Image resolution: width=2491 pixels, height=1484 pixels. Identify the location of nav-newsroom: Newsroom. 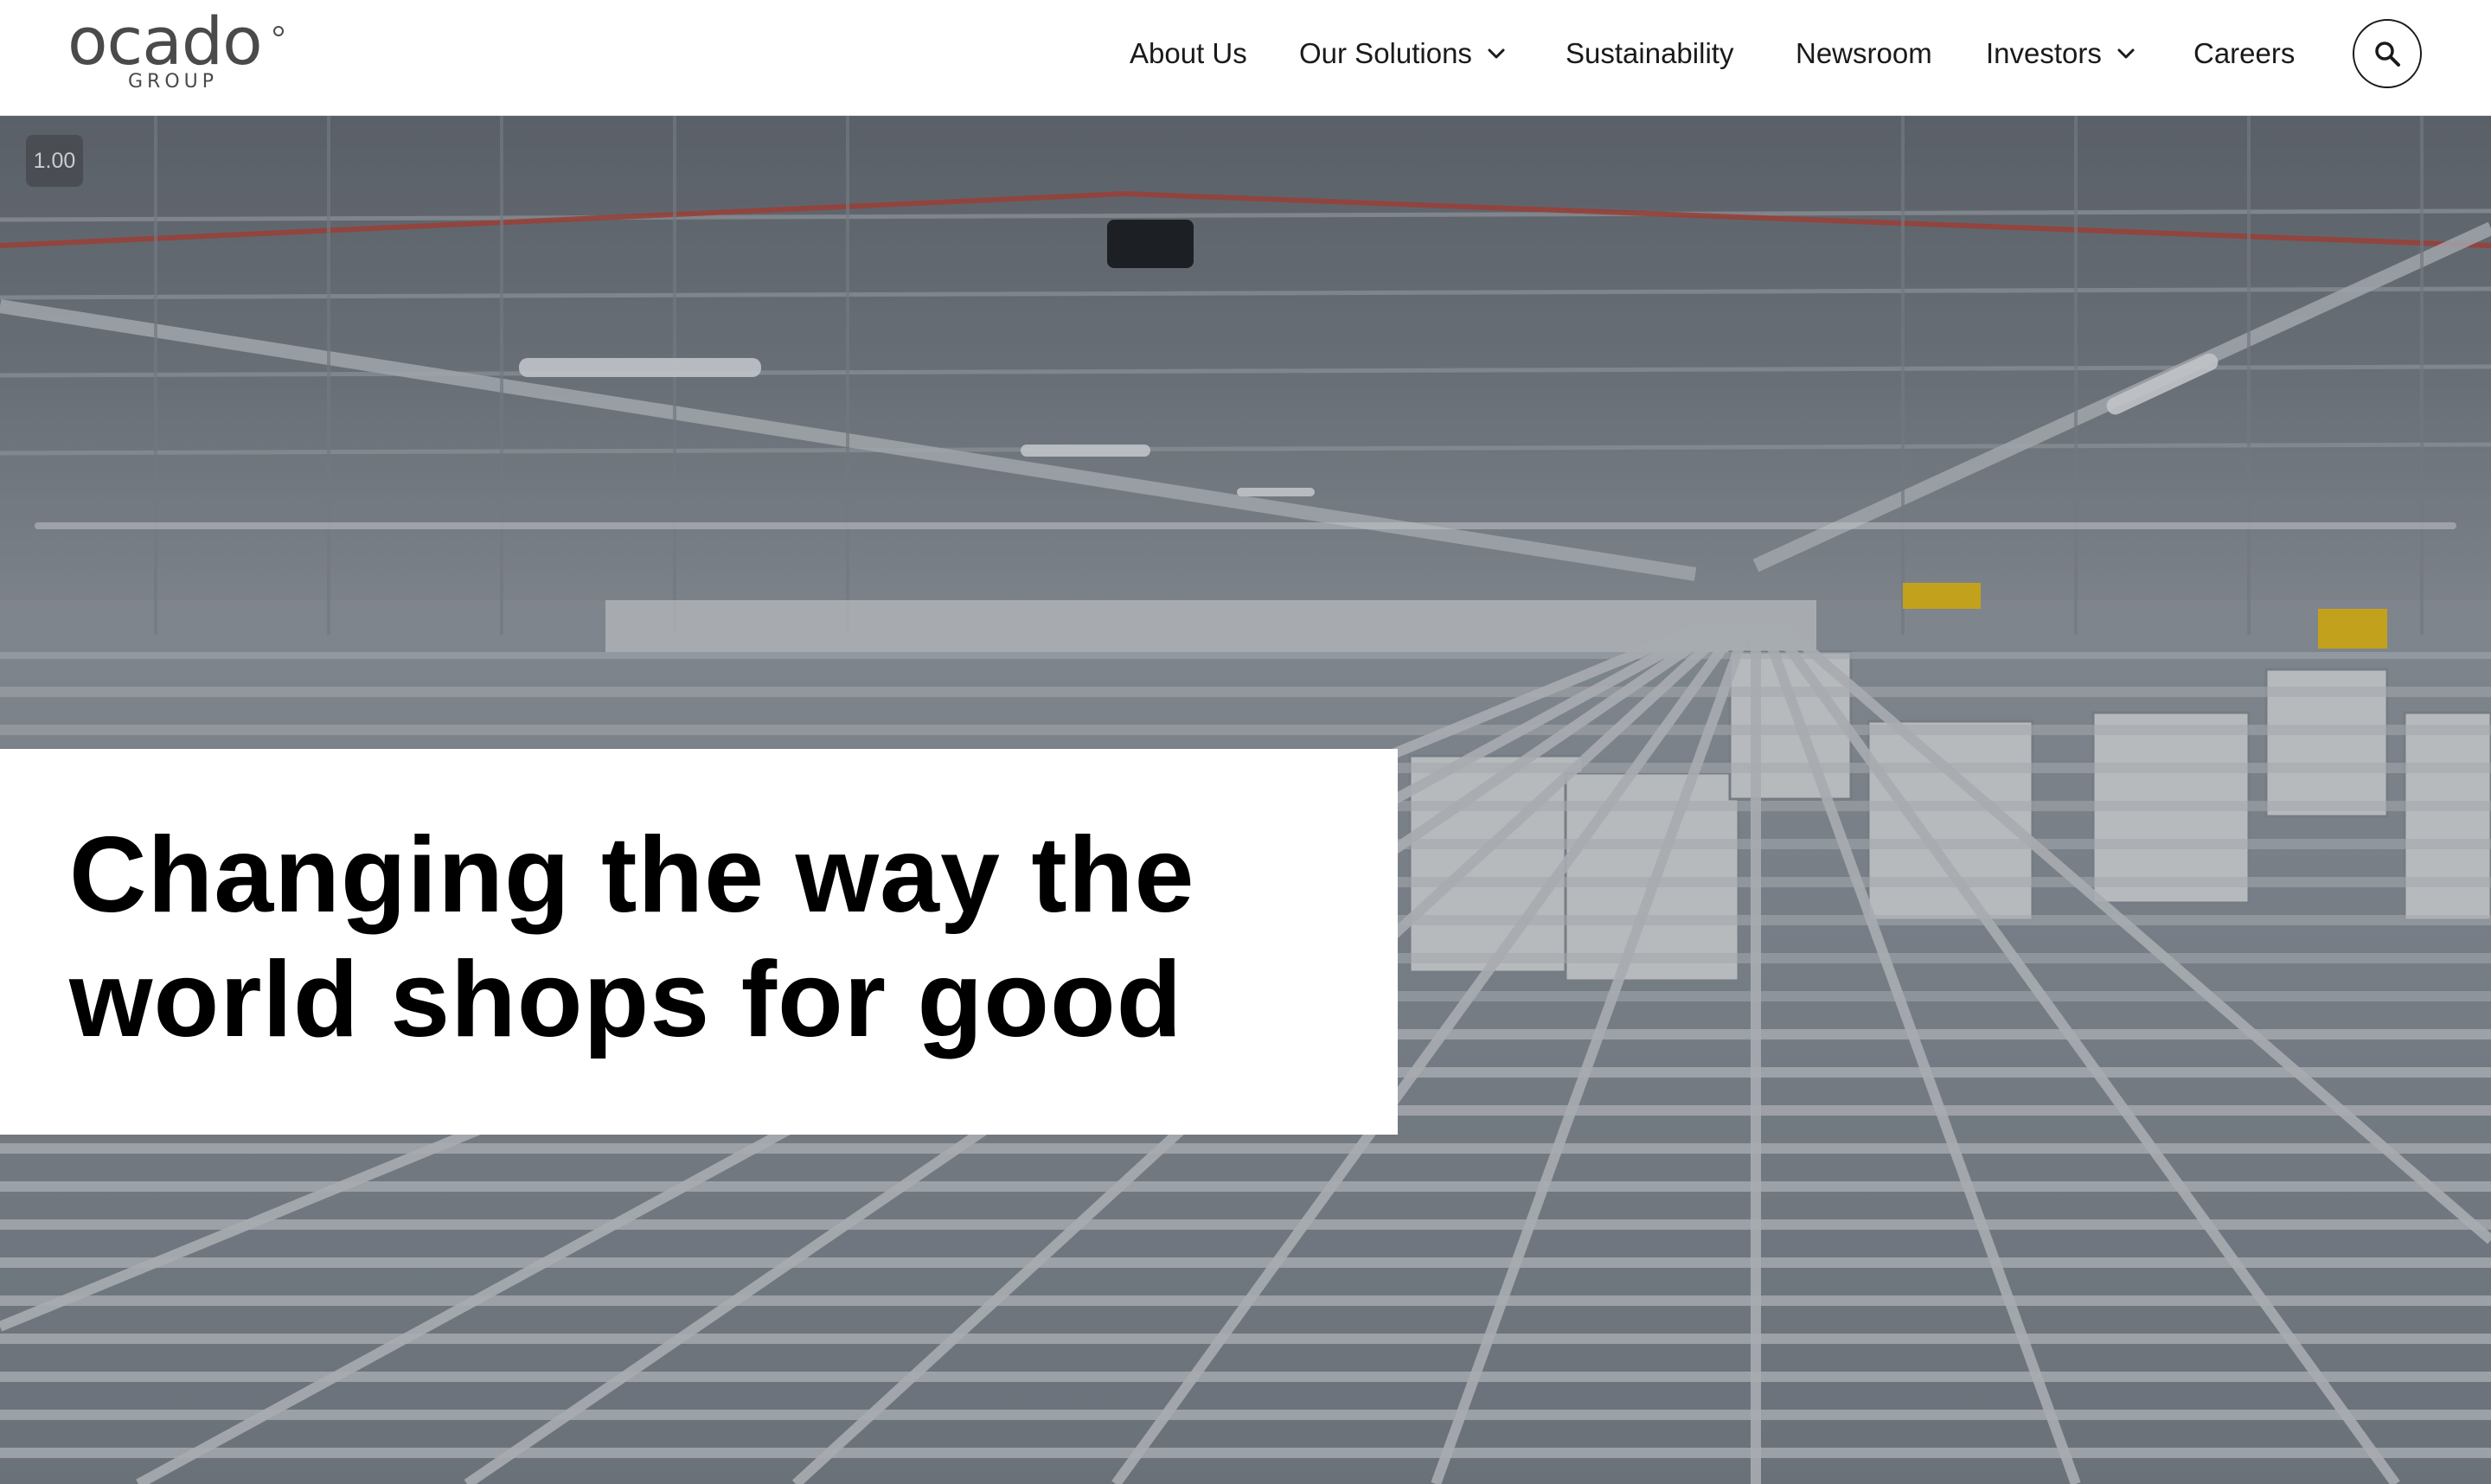
(1864, 54).